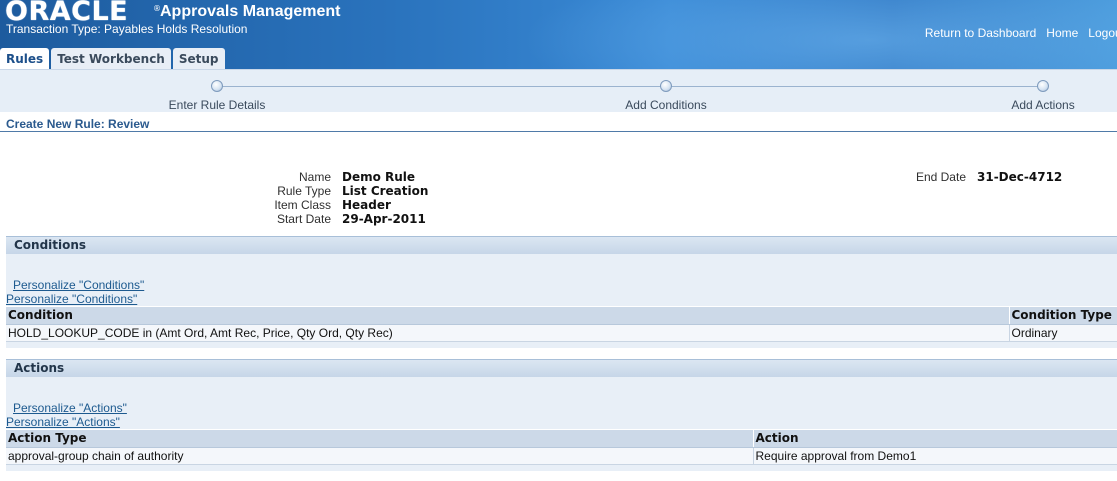 The height and width of the screenshot is (481, 1117). Describe the element at coordinates (250, 11) in the screenshot. I see `app-title: Approvals Management` at that location.